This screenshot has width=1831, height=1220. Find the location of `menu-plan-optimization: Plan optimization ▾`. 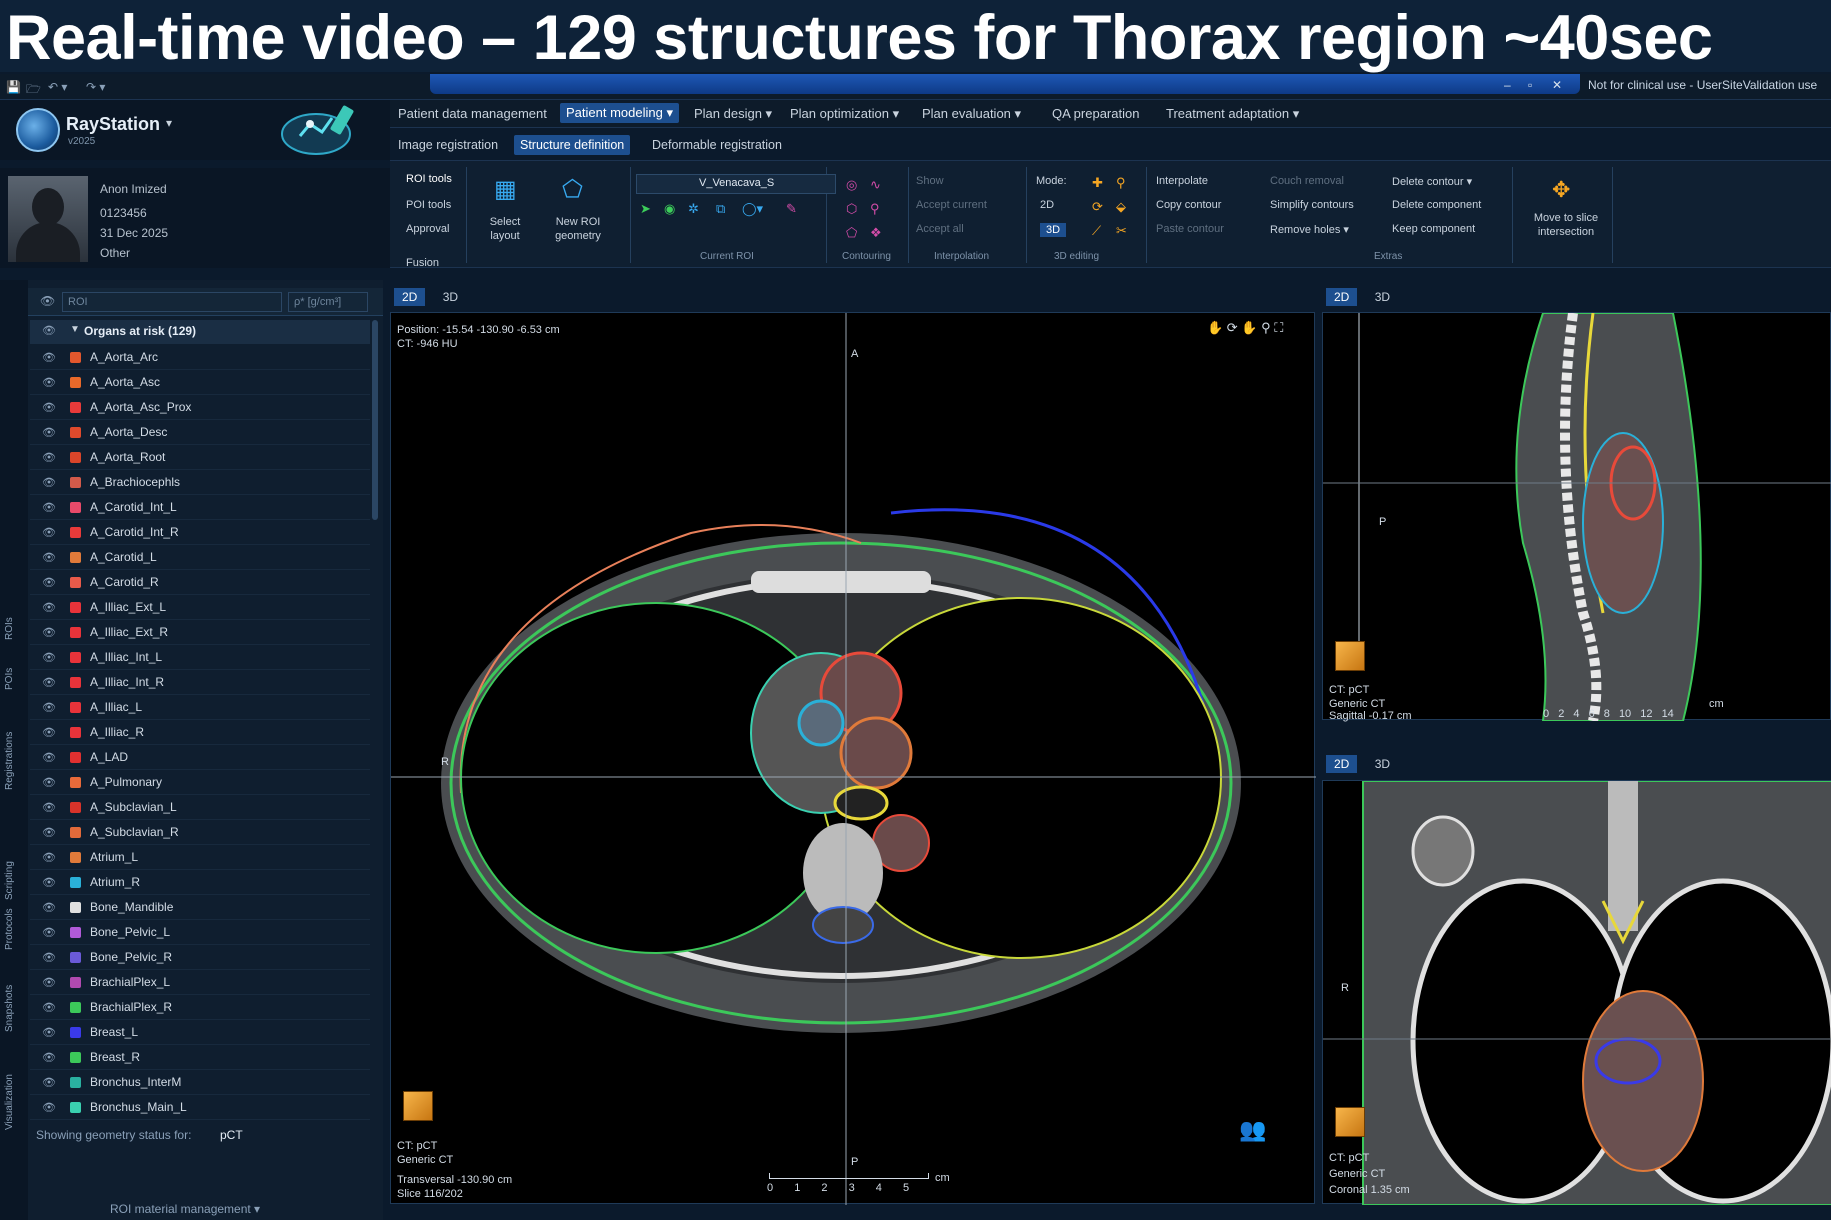

menu-plan-optimization: Plan optimization ▾ is located at coordinates (844, 114).